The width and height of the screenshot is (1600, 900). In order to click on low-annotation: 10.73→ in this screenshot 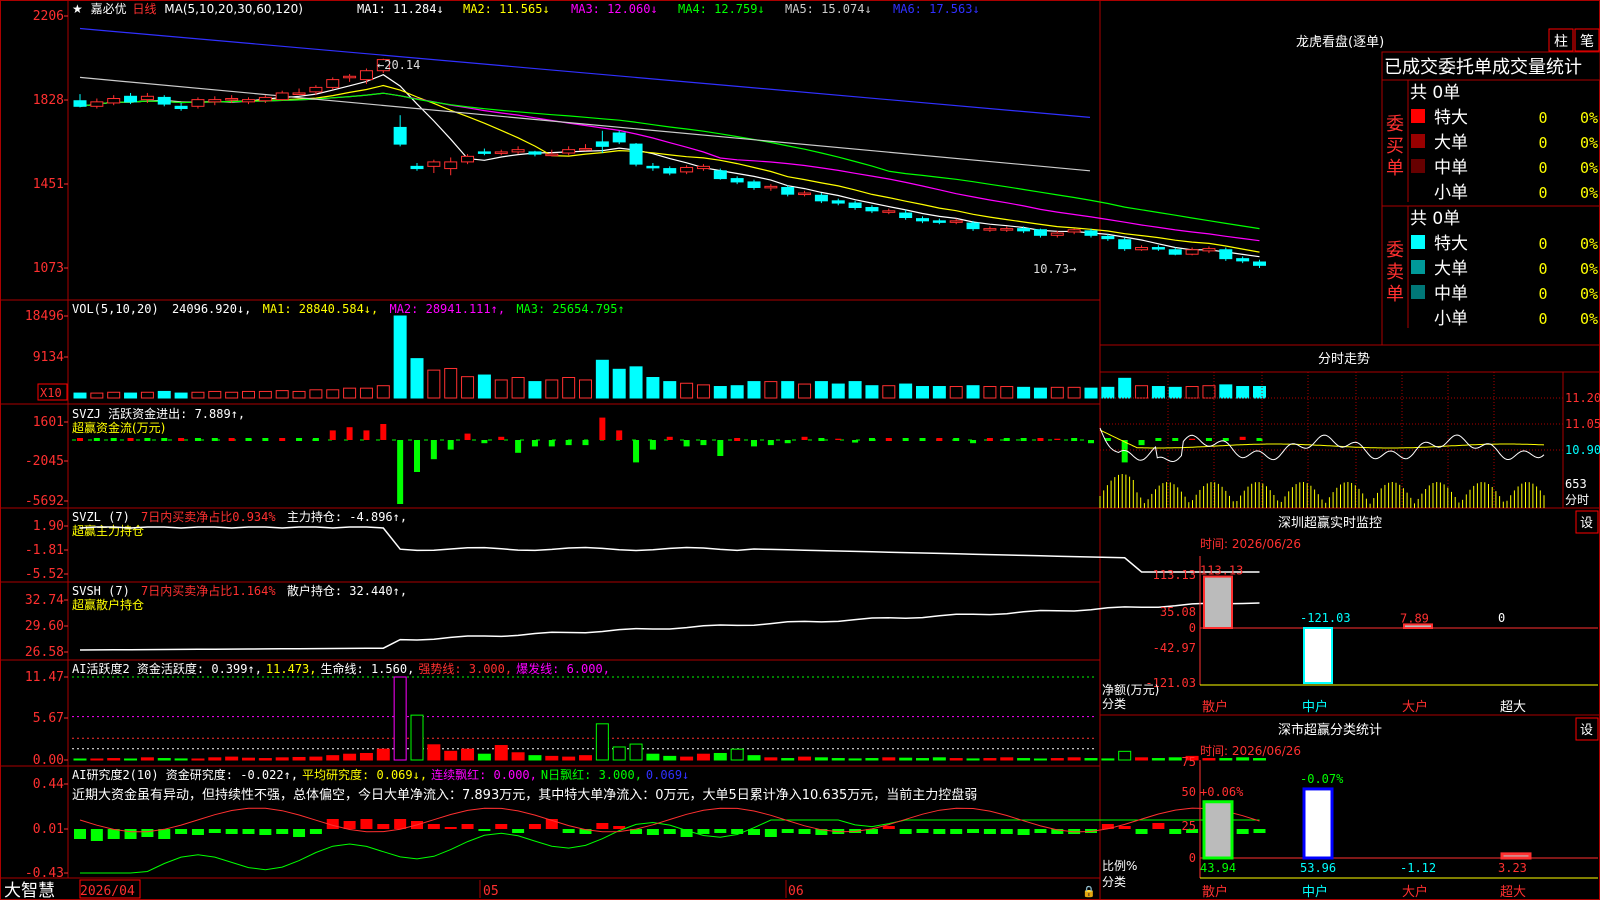, I will do `click(1054, 269)`.